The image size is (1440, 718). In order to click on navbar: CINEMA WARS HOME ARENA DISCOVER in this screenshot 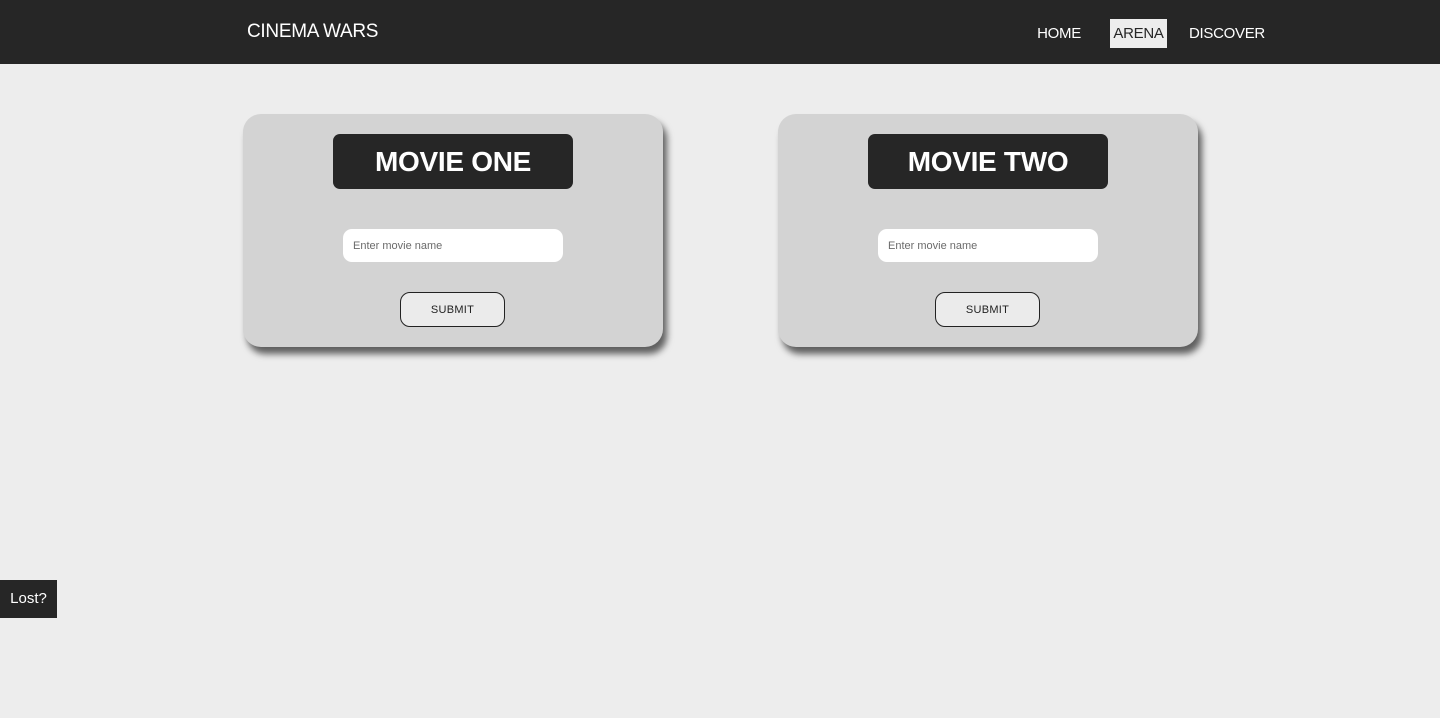, I will do `click(720, 32)`.